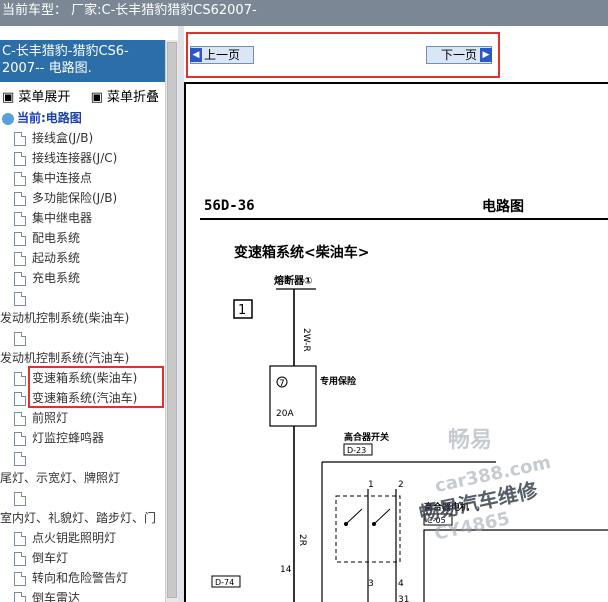 Image resolution: width=608 pixels, height=602 pixels. I want to click on tree-item: 集中继电器, so click(82, 218).